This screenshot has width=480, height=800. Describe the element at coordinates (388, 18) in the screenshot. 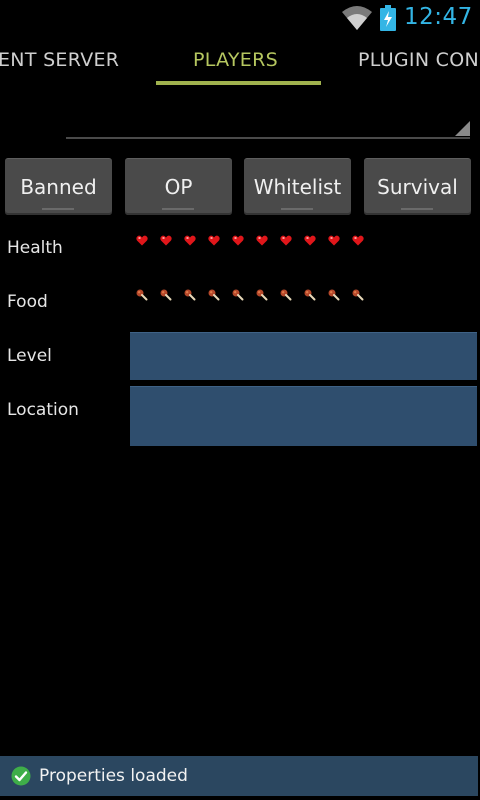

I see `battery-charging-icon` at that location.